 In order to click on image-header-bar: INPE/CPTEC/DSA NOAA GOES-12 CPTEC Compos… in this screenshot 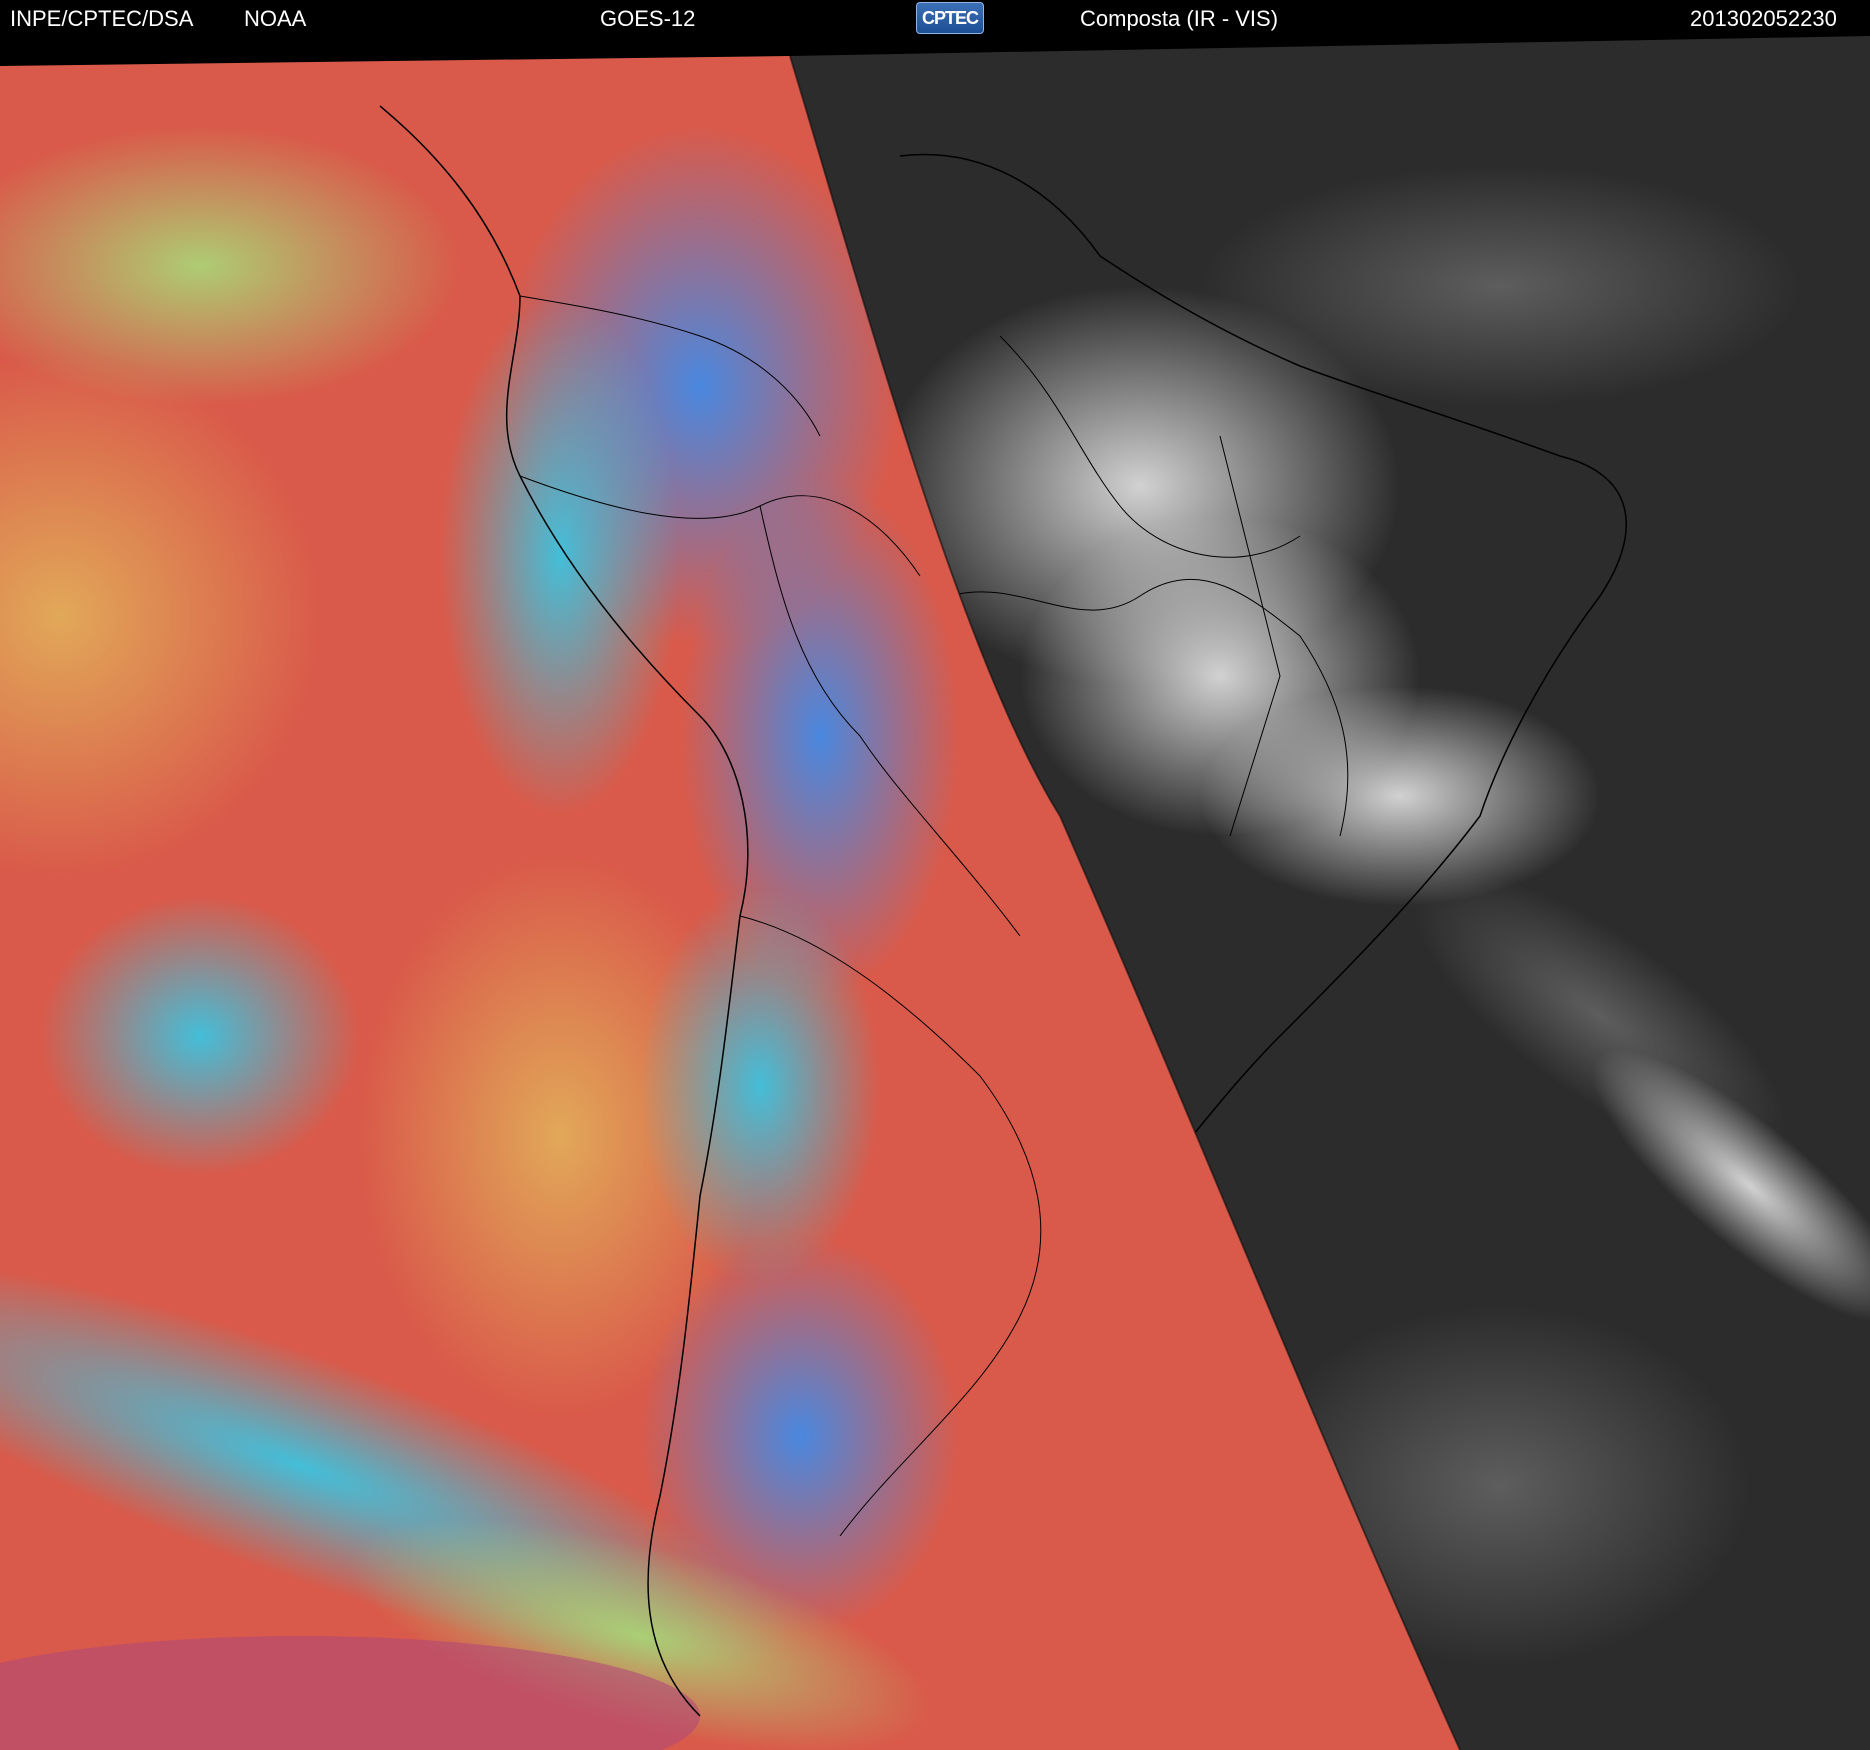, I will do `click(935, 18)`.